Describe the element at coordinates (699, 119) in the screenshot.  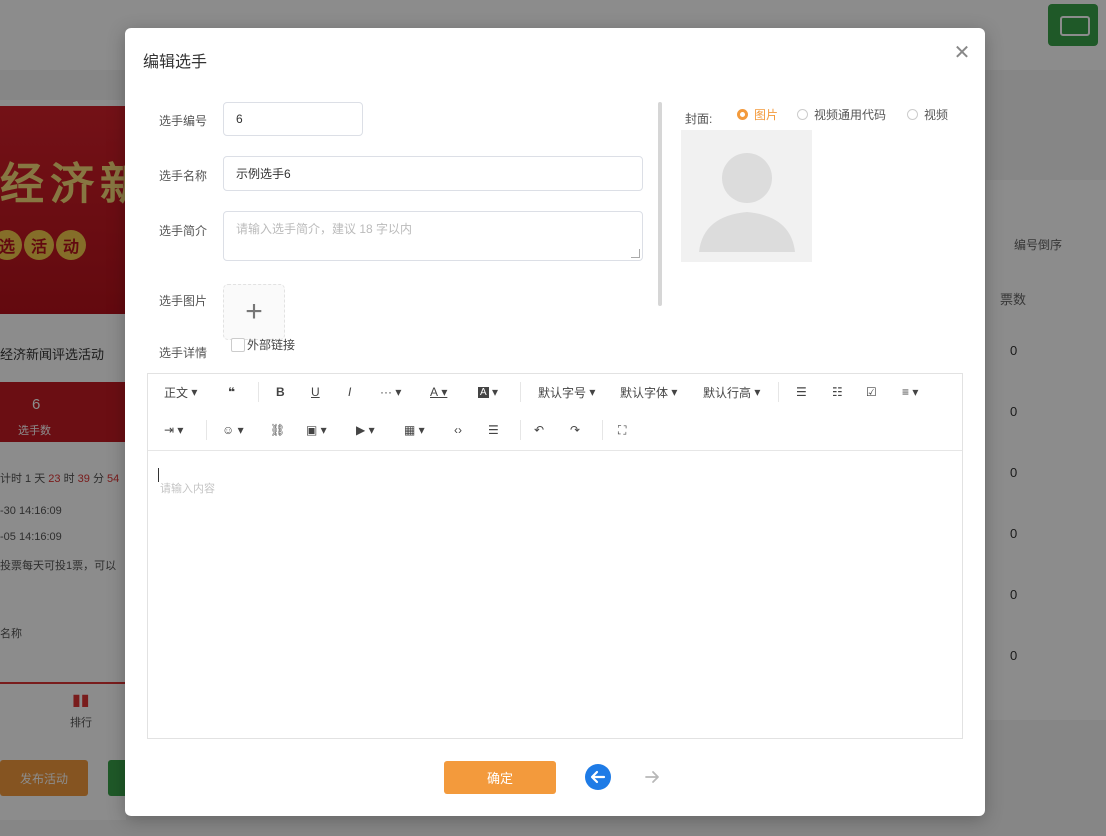
I see `cover-label: 封面:` at that location.